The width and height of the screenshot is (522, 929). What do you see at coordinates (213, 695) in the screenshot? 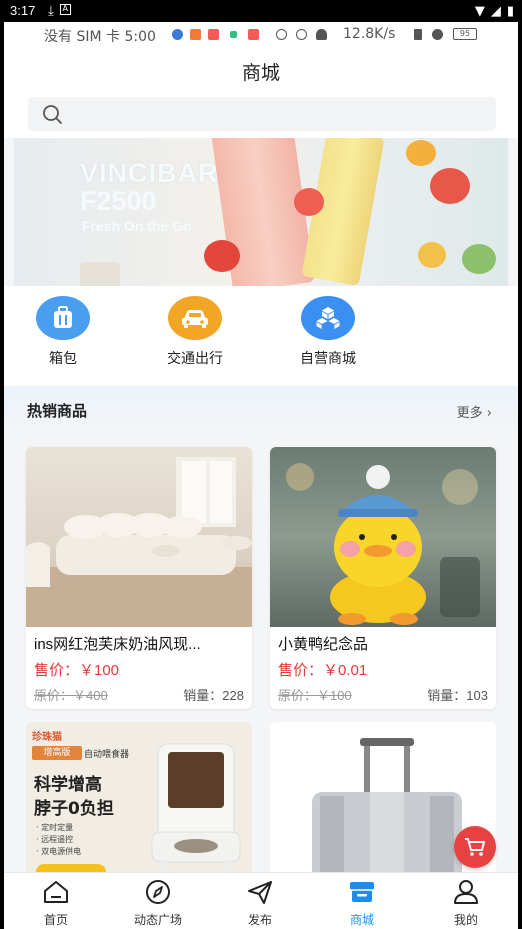
I see `product-sales: 销量：228` at bounding box center [213, 695].